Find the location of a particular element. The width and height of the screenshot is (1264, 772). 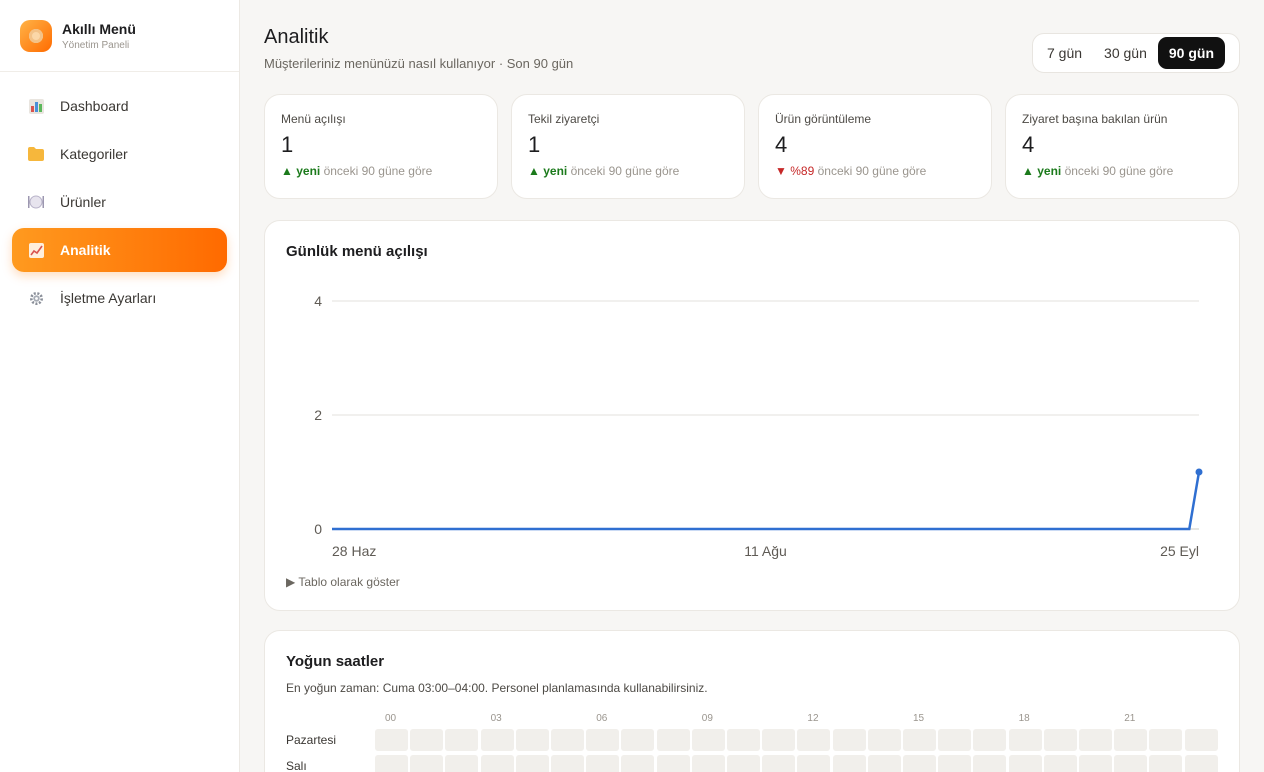

brand: Akıllı Menü Yönetim Paneli is located at coordinates (119, 36).